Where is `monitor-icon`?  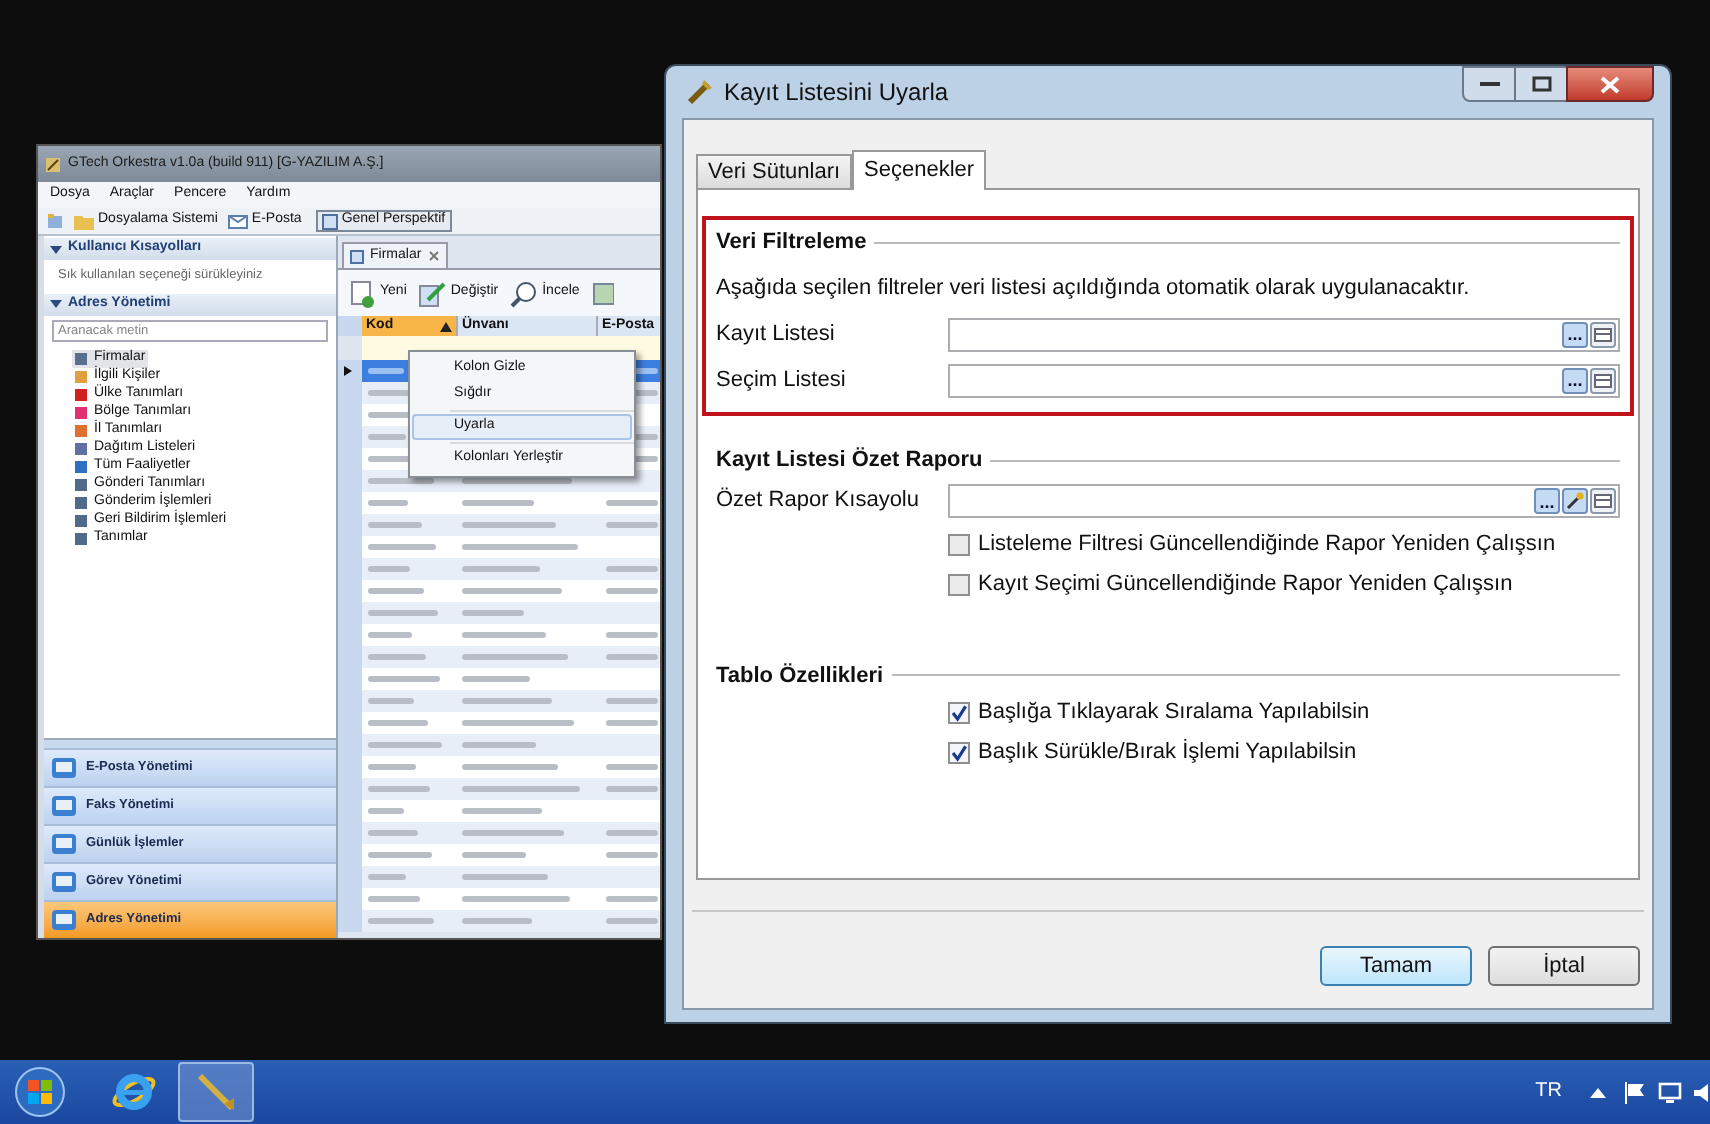 monitor-icon is located at coordinates (1670, 1092).